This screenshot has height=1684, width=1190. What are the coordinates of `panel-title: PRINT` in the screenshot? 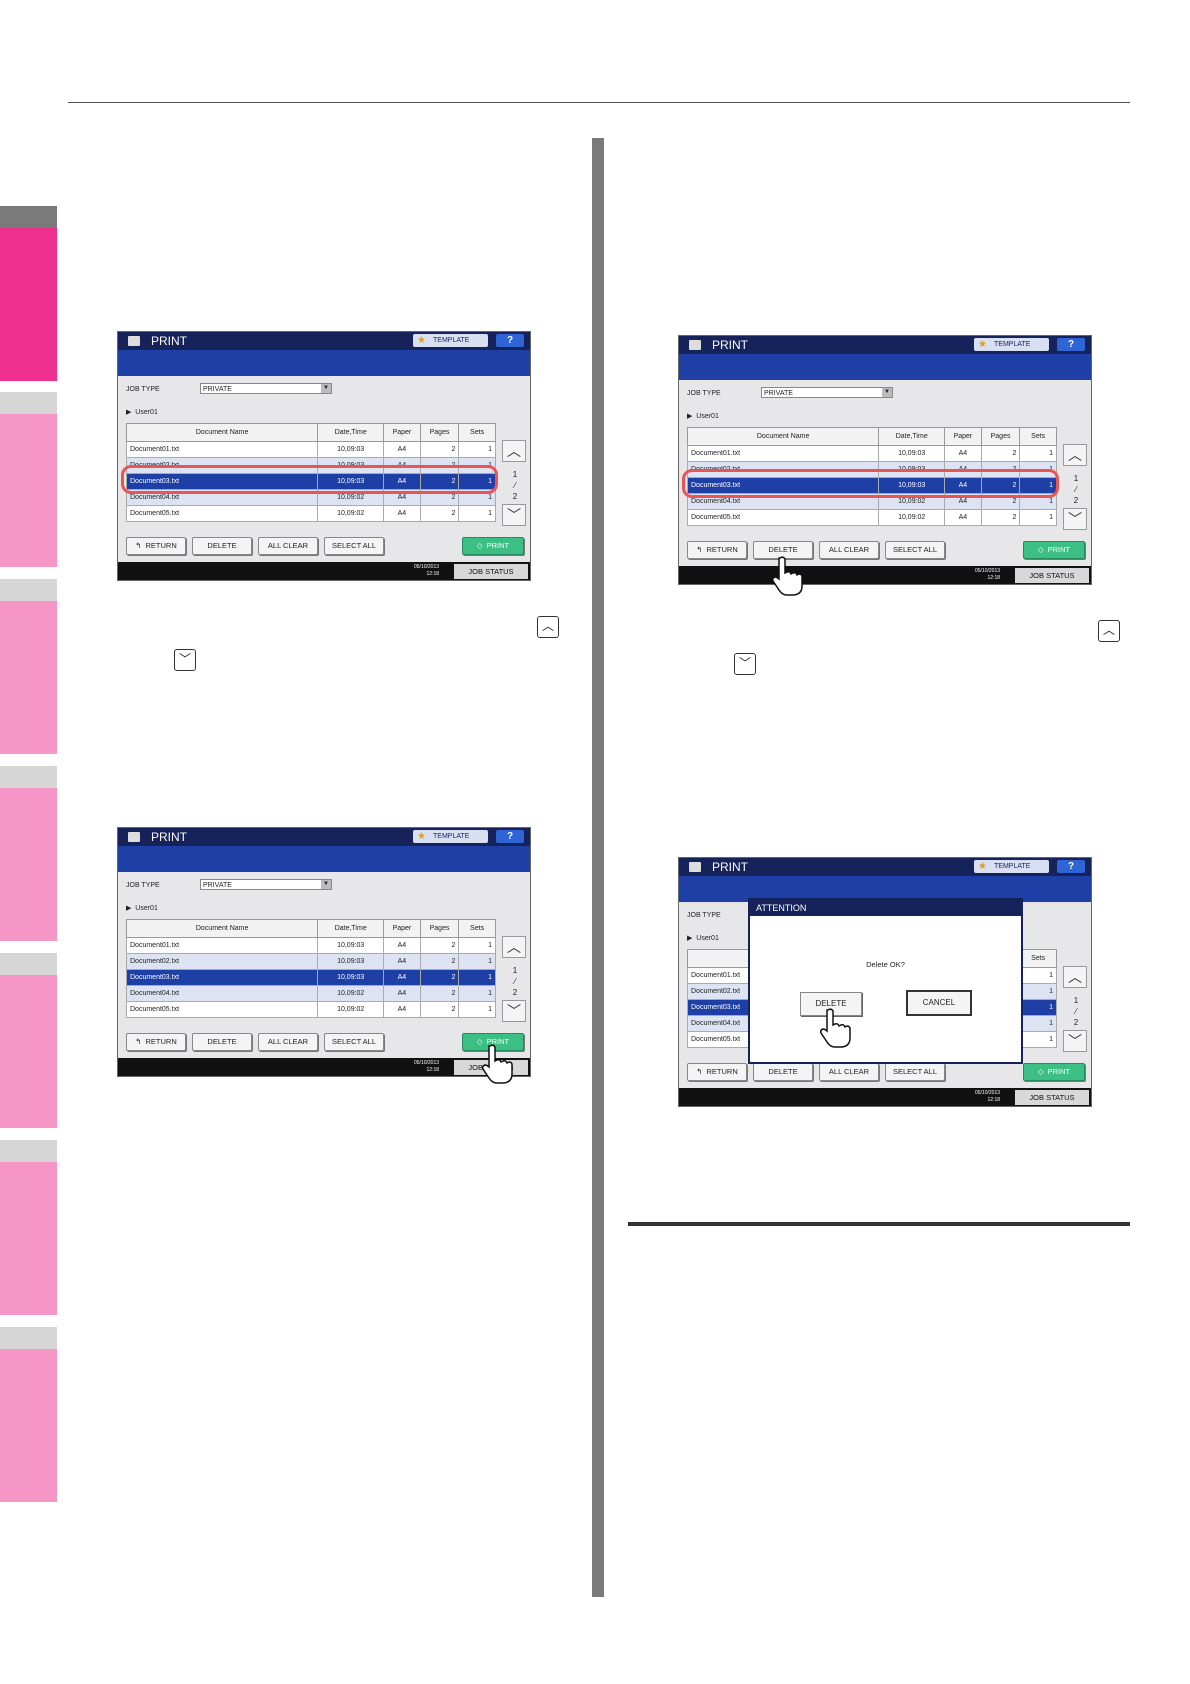 It's located at (169, 341).